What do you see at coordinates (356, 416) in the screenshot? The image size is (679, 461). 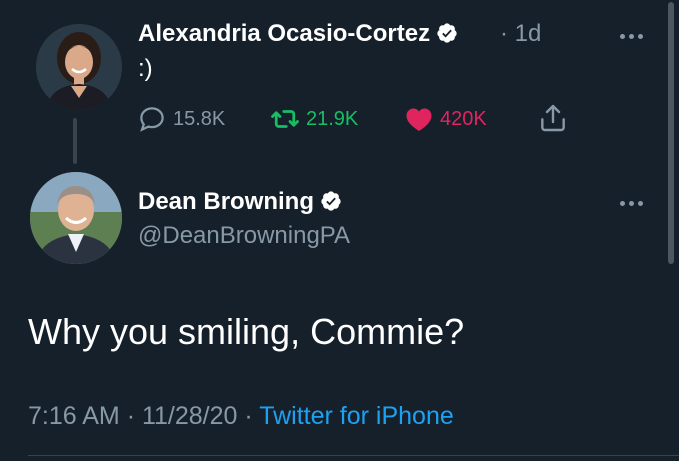 I see `tweet-source-link: Twitter for iPhone` at bounding box center [356, 416].